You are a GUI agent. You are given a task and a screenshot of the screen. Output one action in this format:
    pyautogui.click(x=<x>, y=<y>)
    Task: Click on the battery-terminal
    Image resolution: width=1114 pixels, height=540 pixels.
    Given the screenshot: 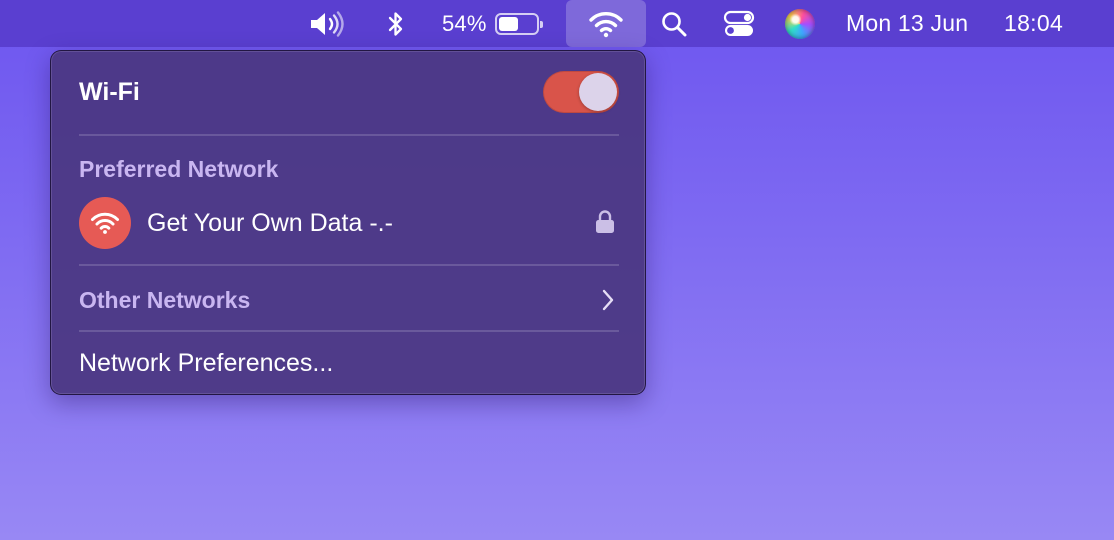 What is the action you would take?
    pyautogui.click(x=541, y=24)
    